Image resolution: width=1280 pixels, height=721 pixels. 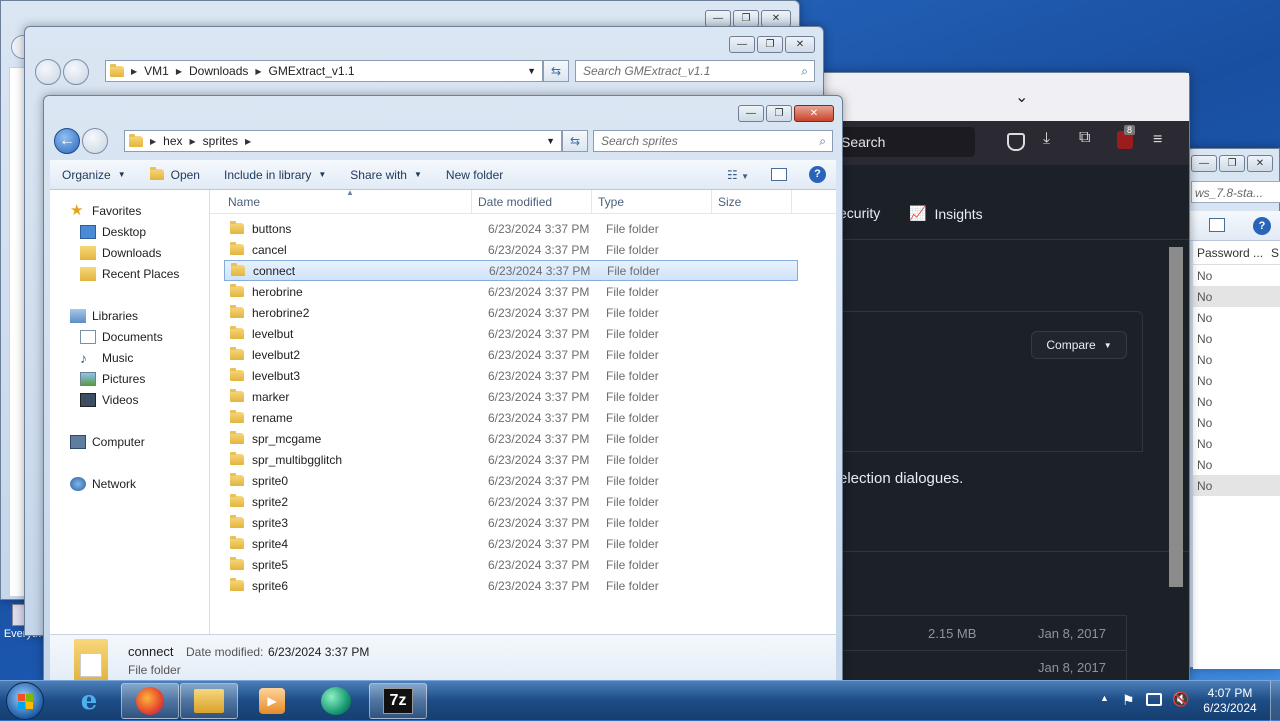 What do you see at coordinates (172, 141) in the screenshot?
I see `breadcrumb-hex: hex` at bounding box center [172, 141].